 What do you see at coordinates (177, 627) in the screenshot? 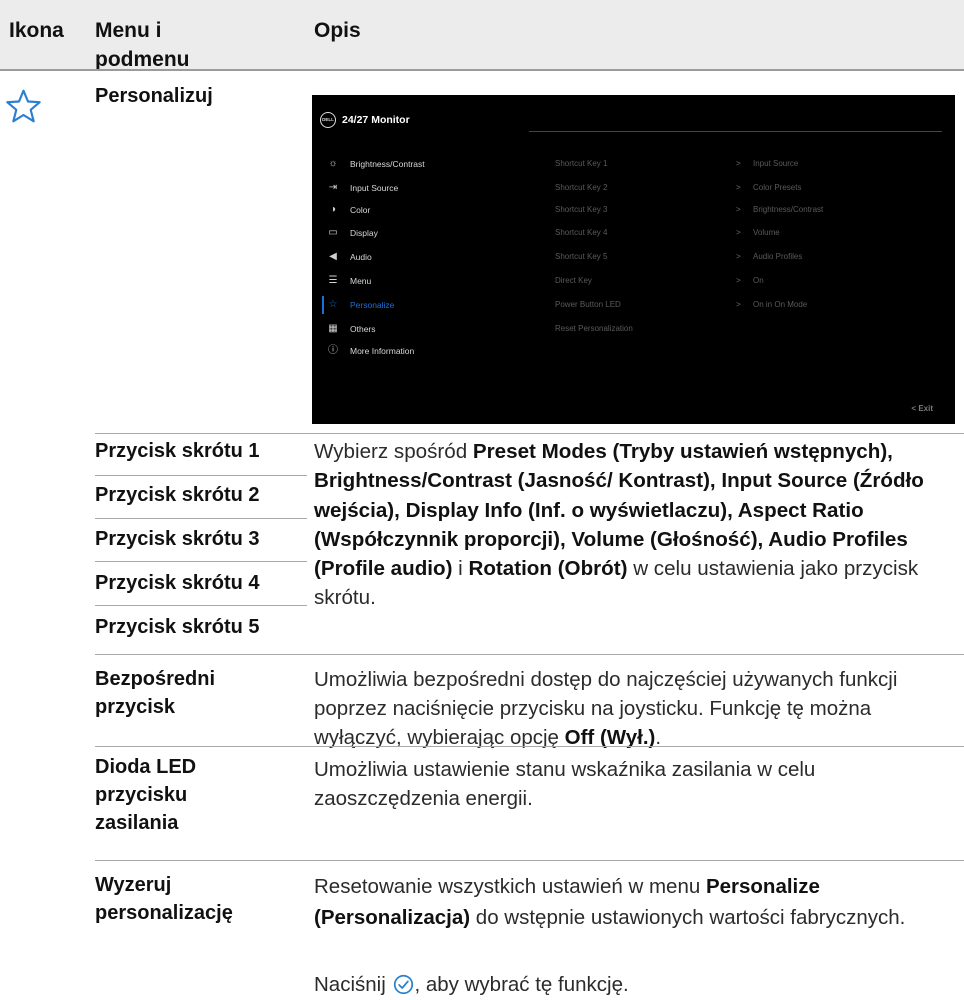
I see `shortcut-key-5-label: Przycisk skrótu 5` at bounding box center [177, 627].